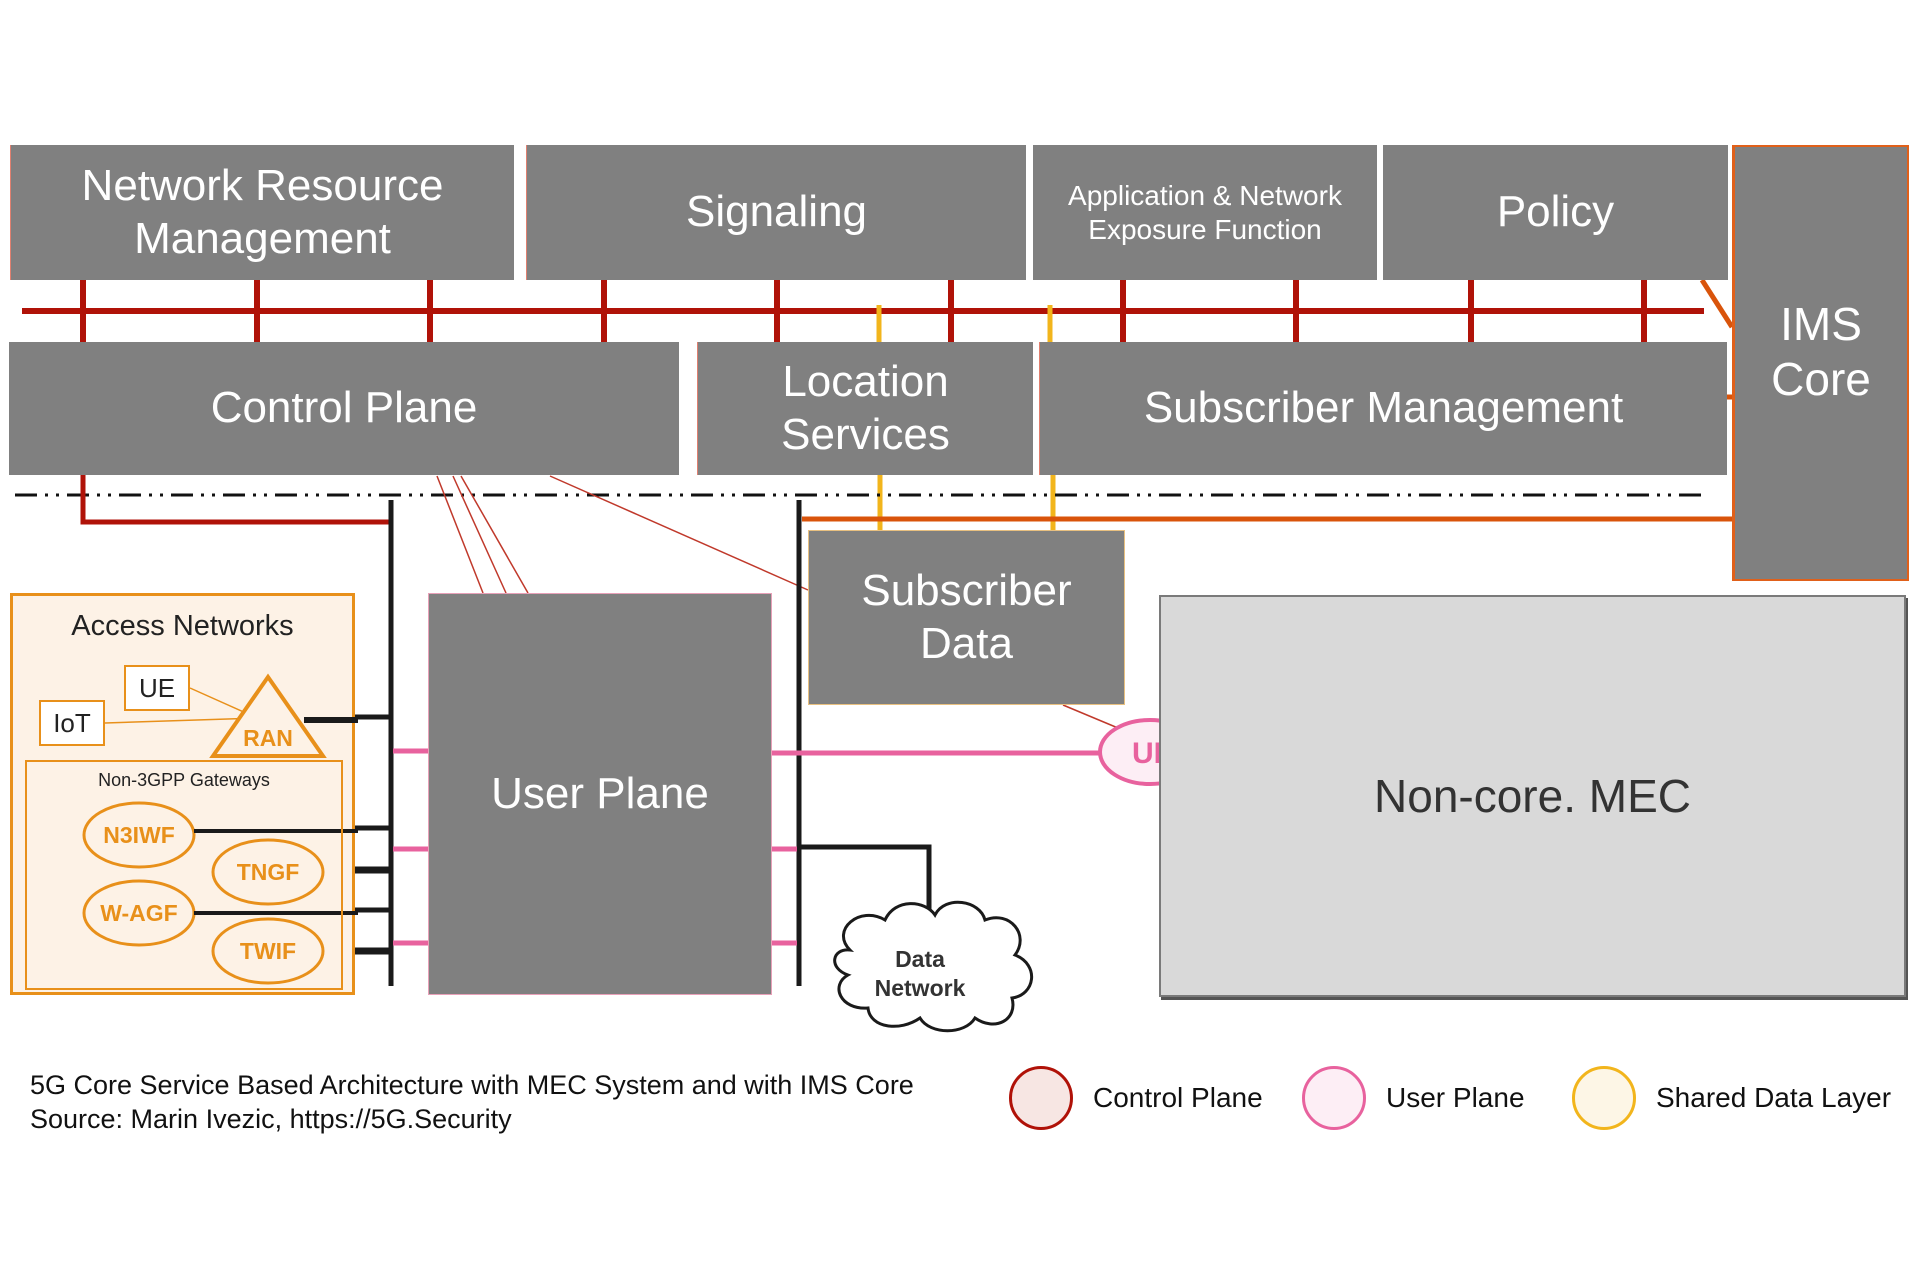 The width and height of the screenshot is (1920, 1280). I want to click on application-network-exposure-box: Application & Network Exposure Function, so click(1205, 212).